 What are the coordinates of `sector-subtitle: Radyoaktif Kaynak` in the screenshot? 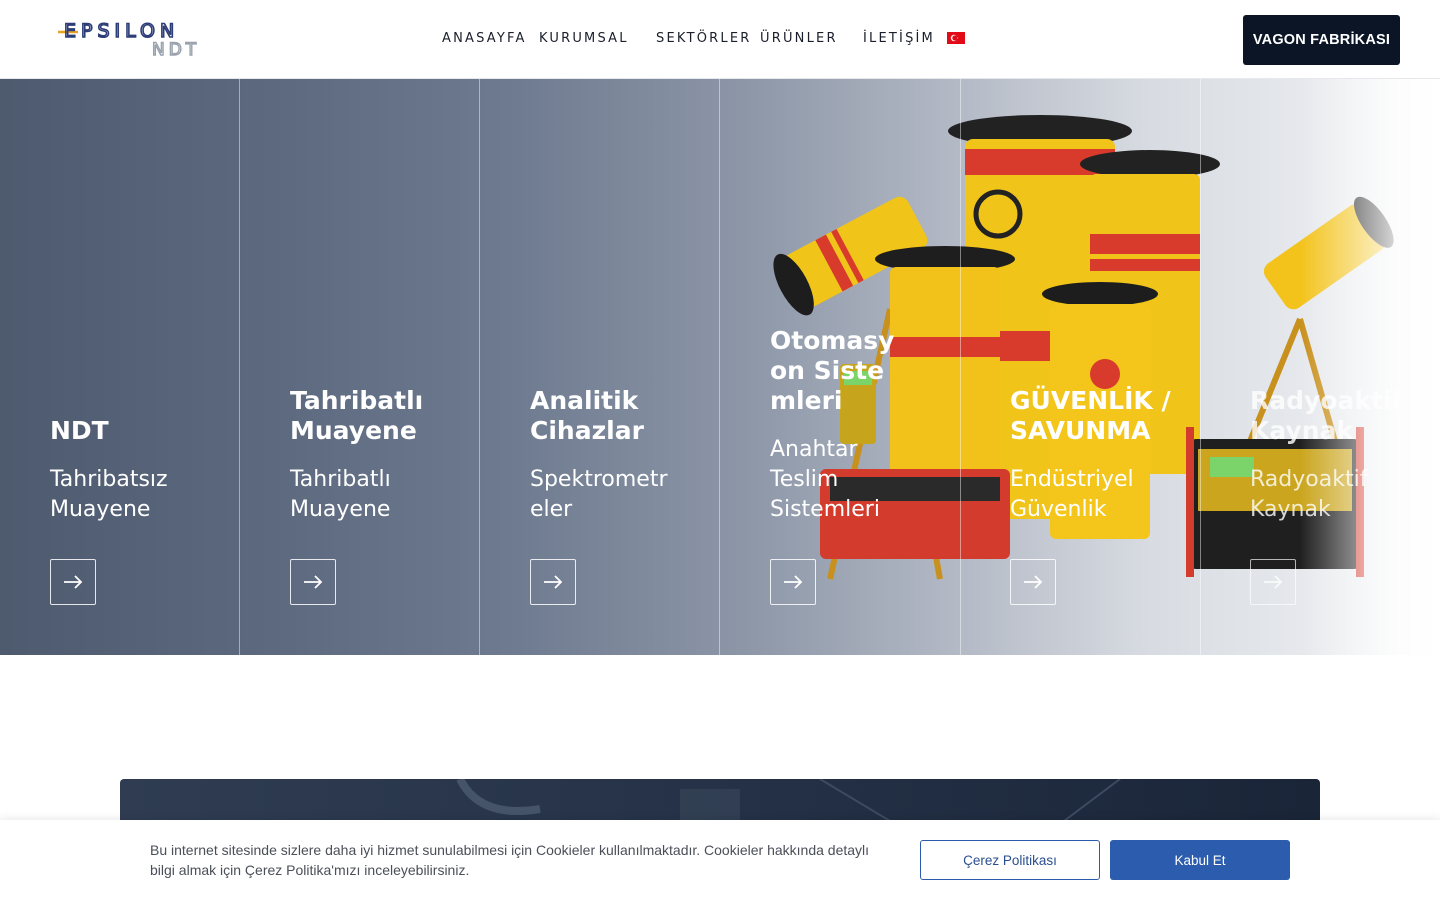 It's located at (1309, 494).